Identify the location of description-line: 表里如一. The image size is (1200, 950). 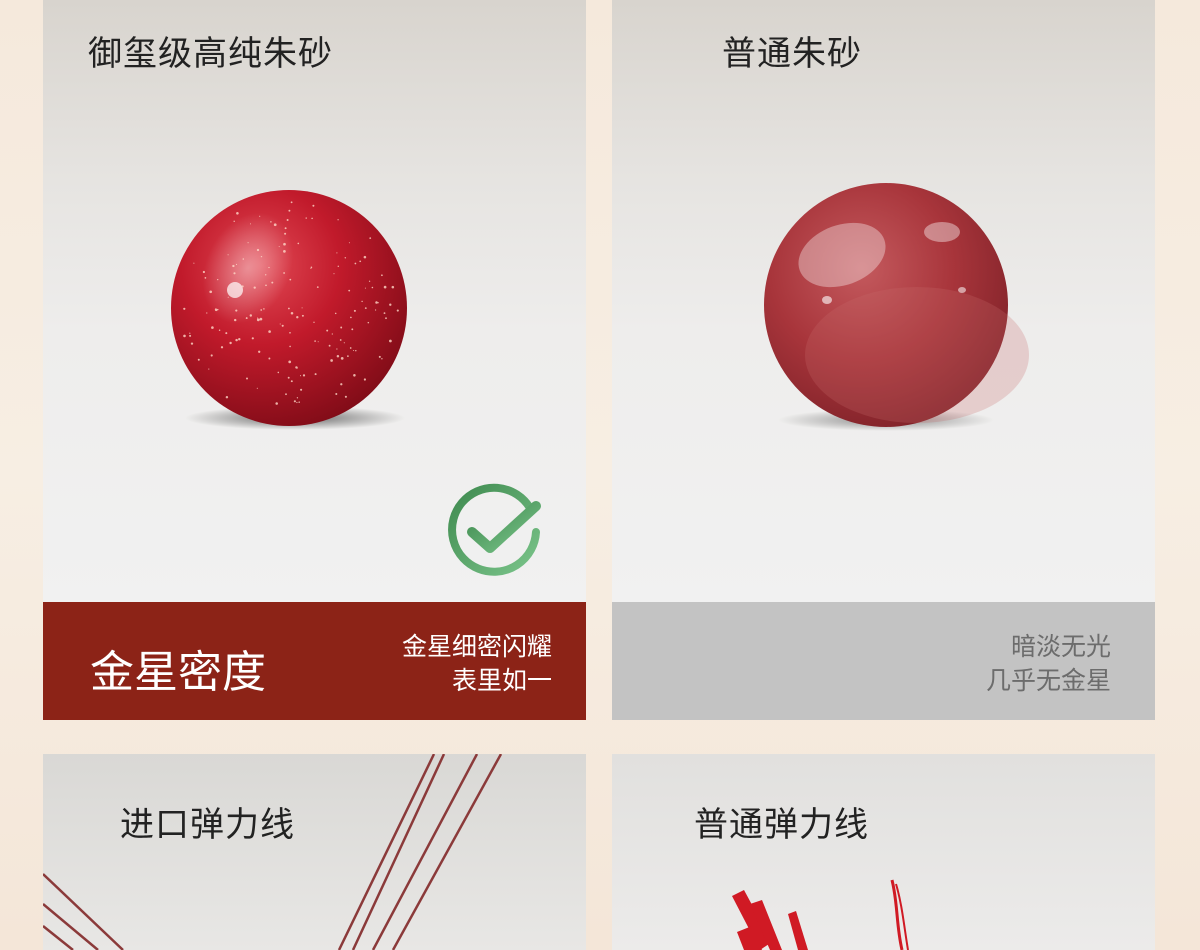
(501, 680).